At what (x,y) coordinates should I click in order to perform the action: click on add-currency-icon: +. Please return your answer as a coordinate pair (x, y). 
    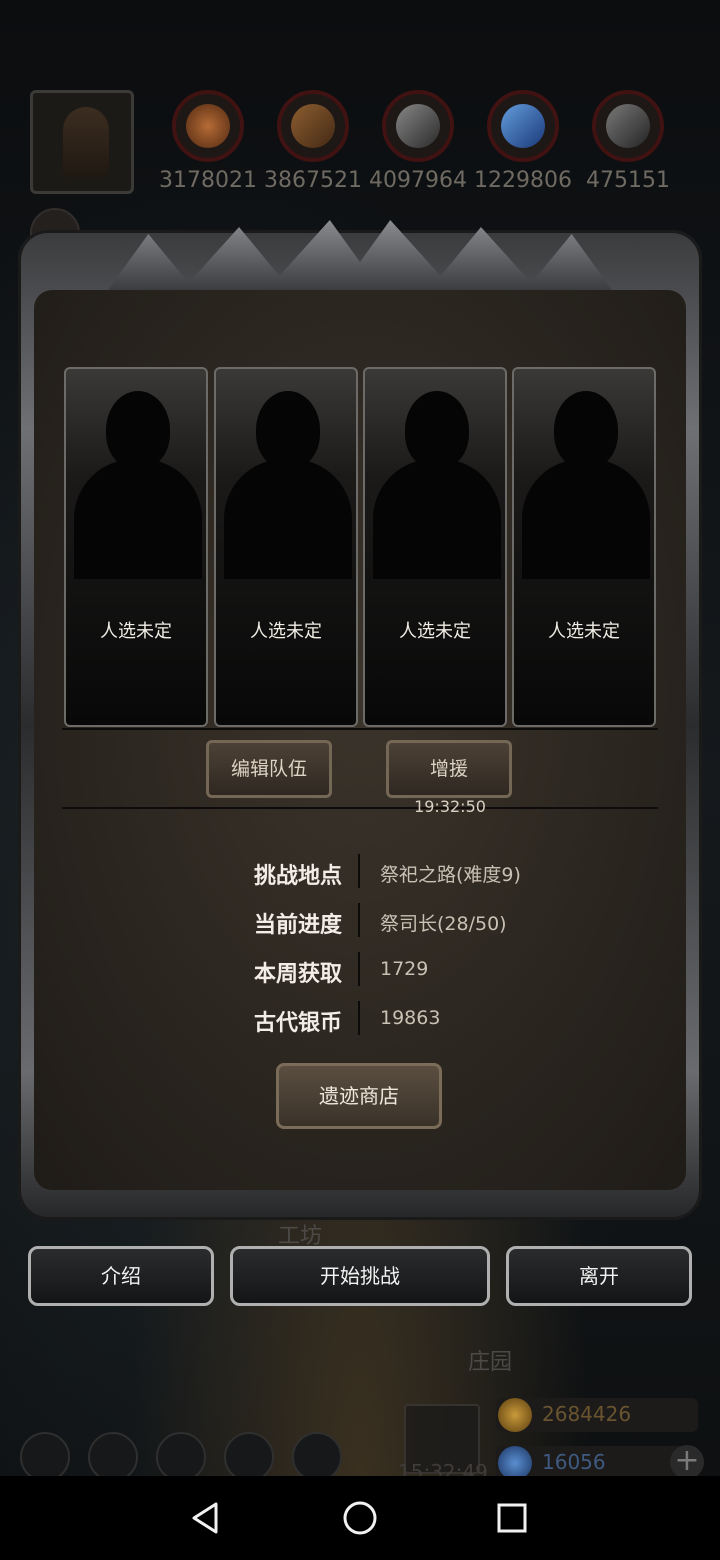
    Looking at the image, I should click on (687, 1462).